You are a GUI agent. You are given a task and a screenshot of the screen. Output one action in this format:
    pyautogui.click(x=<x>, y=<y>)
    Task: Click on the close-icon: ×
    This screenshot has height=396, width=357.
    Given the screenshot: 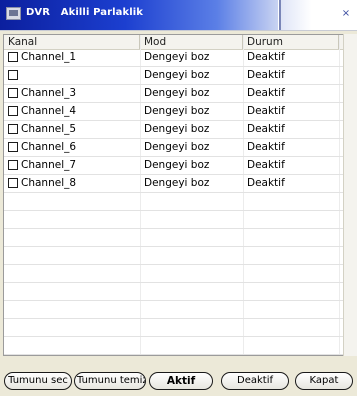 What is the action you would take?
    pyautogui.click(x=346, y=14)
    